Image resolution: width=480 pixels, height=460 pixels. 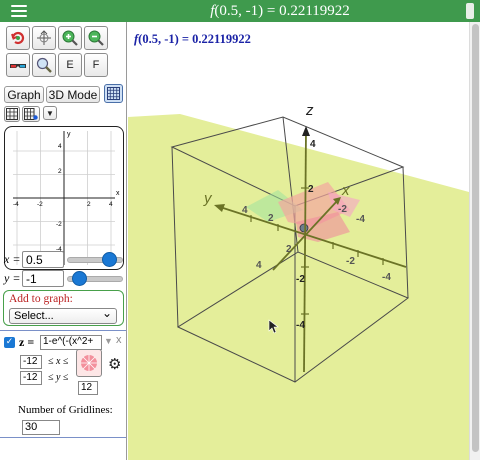 I want to click on mini-x-tick-2: 2, so click(x=89, y=204).